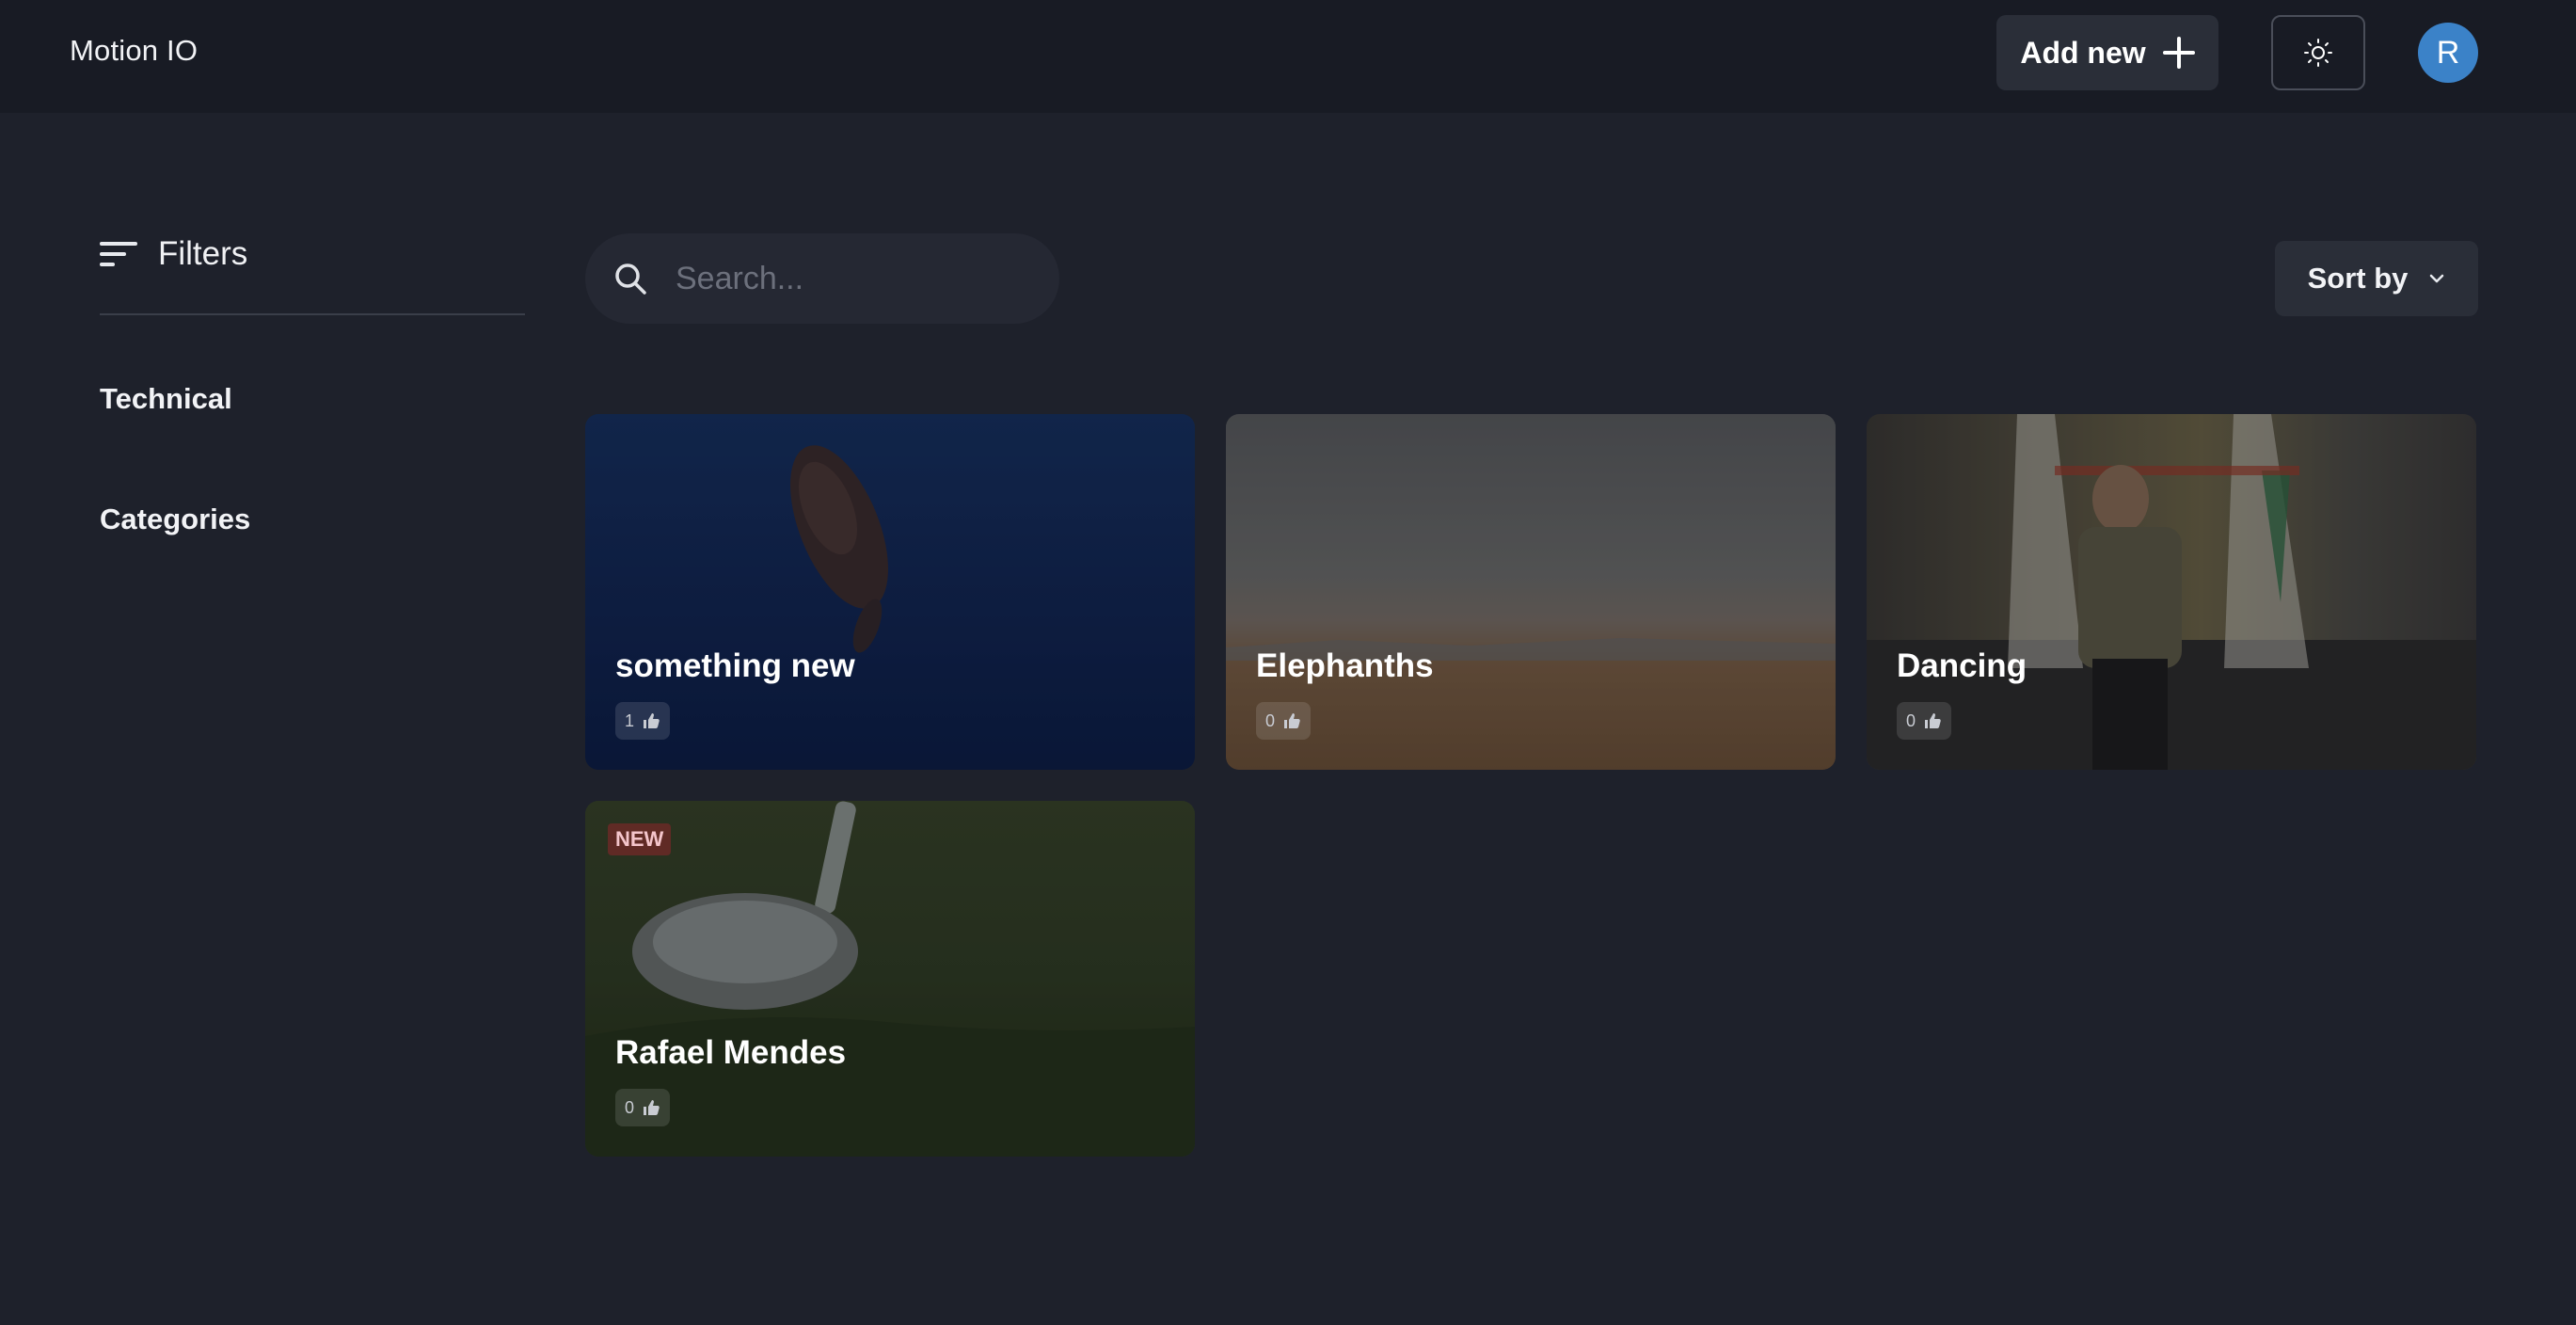  I want to click on sun-icon, so click(2318, 53).